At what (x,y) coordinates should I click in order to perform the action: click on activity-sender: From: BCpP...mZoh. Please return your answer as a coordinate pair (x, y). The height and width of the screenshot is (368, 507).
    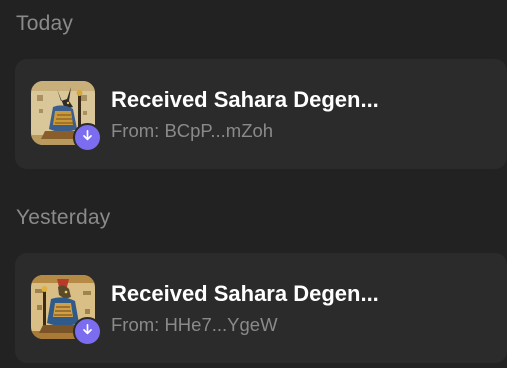
    Looking at the image, I should click on (192, 130).